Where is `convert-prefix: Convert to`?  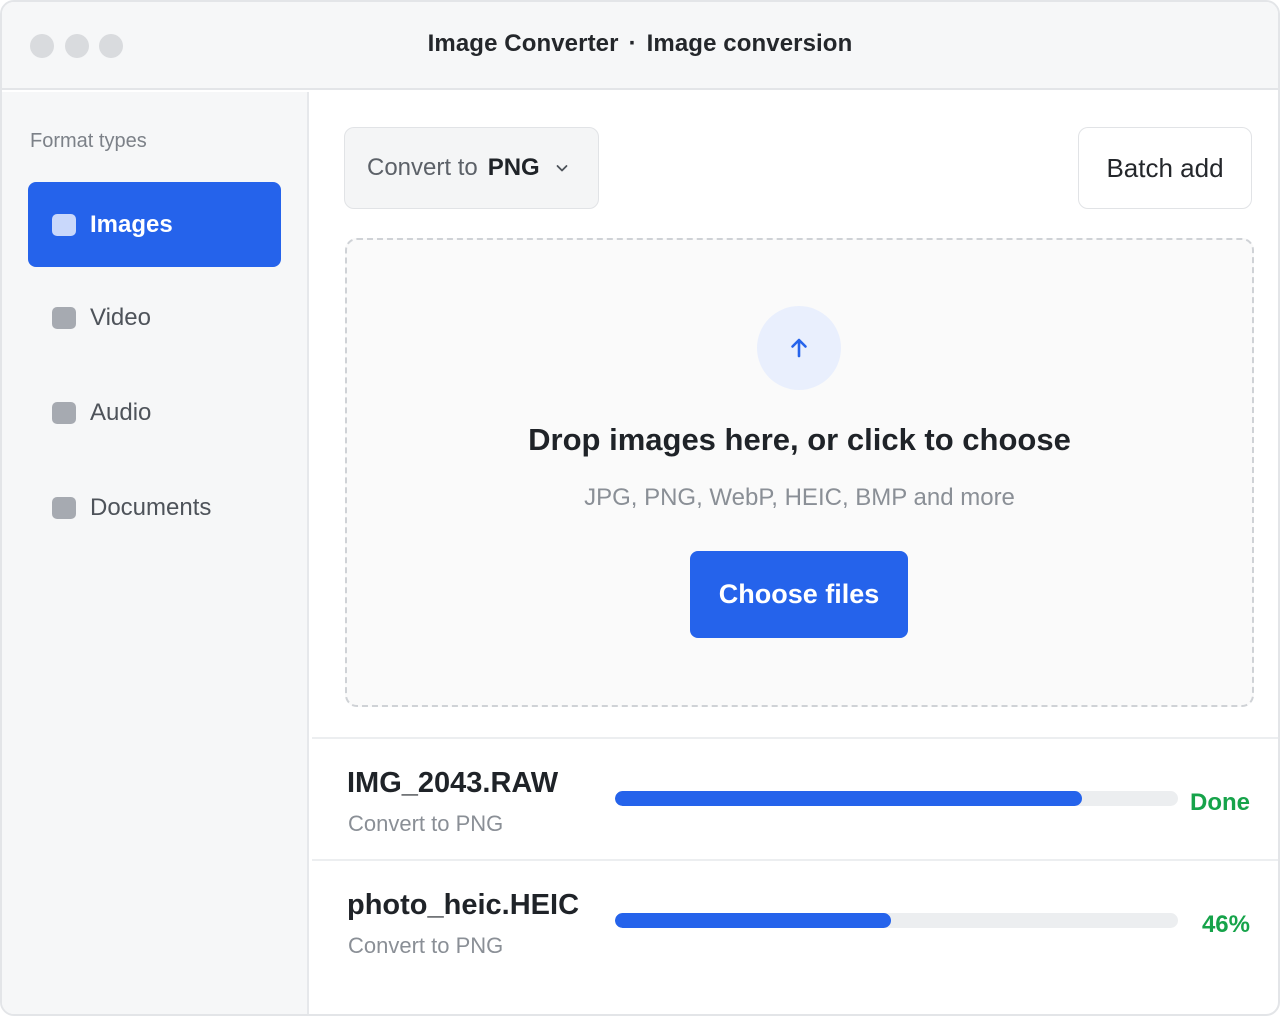
convert-prefix: Convert to is located at coordinates (422, 167).